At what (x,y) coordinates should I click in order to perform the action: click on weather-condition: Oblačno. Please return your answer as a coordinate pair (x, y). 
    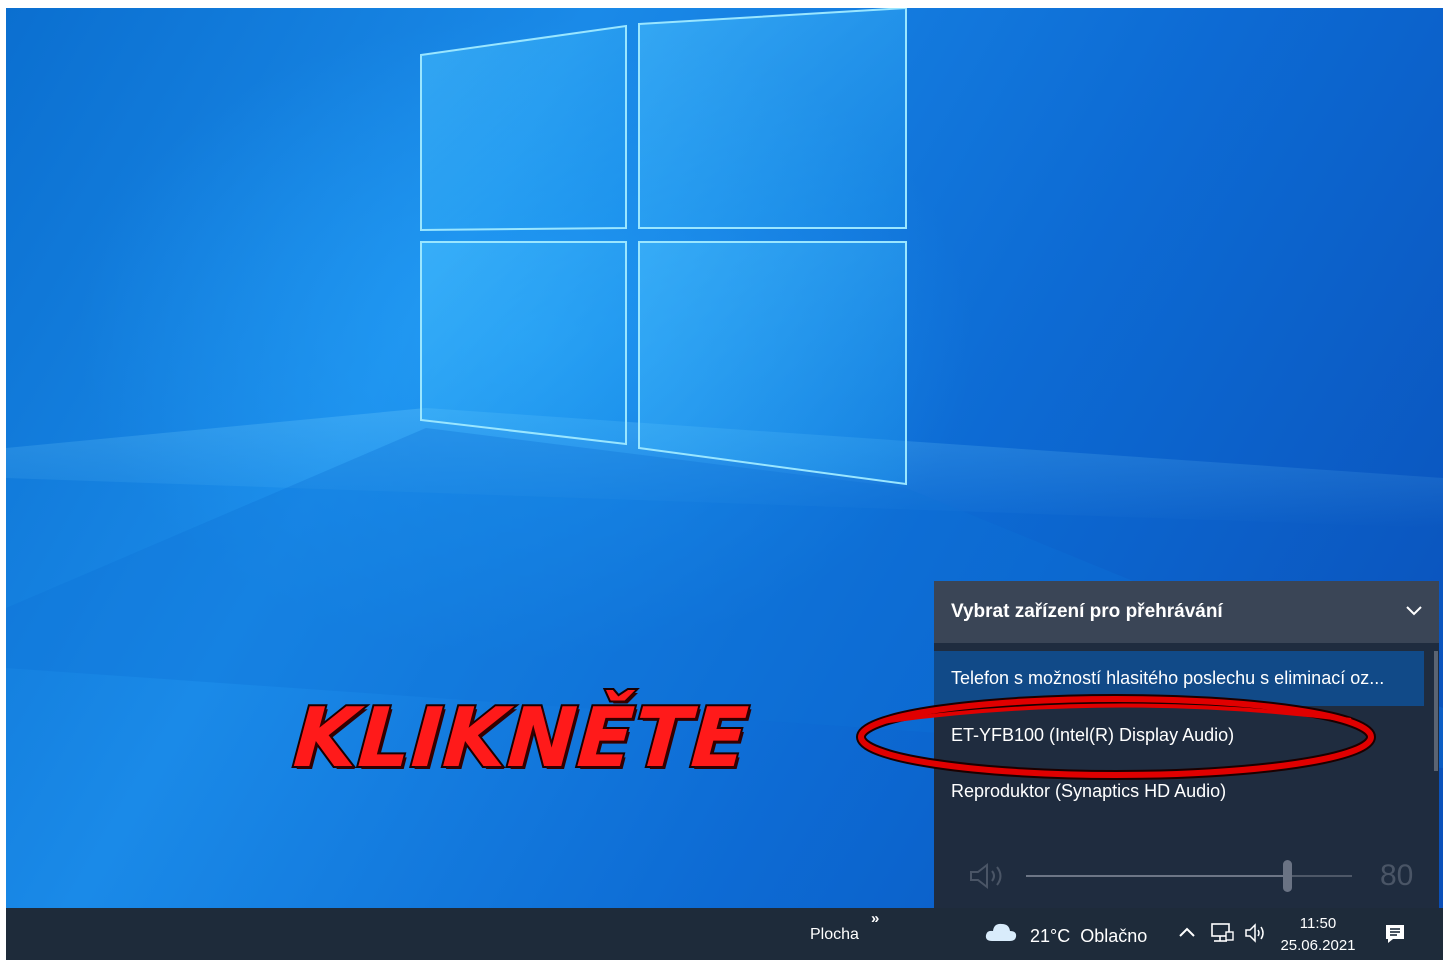
    Looking at the image, I should click on (1114, 936).